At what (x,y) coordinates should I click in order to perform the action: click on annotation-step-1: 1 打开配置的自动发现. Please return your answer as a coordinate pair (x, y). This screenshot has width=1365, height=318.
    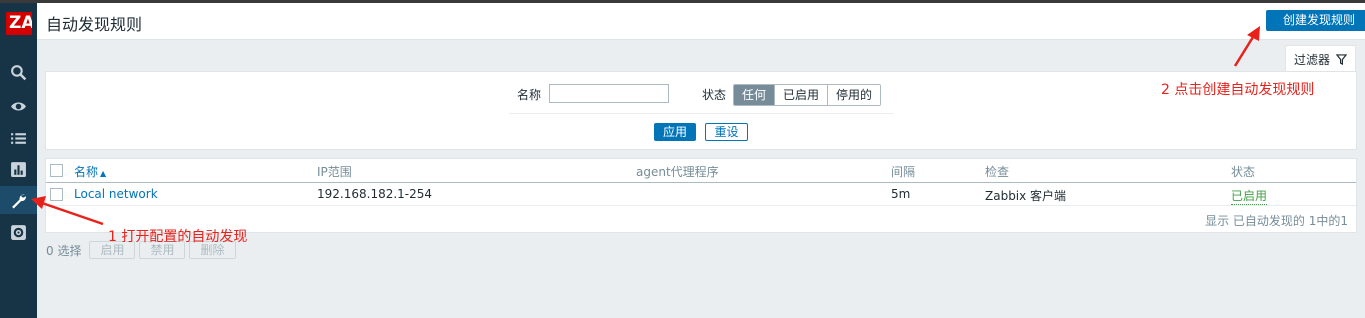
    Looking at the image, I should click on (178, 237).